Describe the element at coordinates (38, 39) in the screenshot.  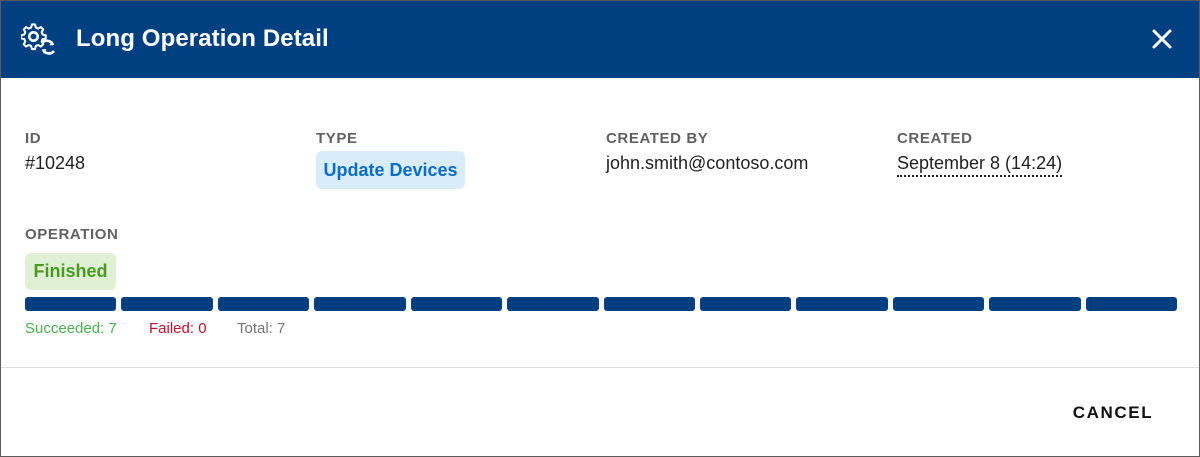
I see `gear-sync-icon` at that location.